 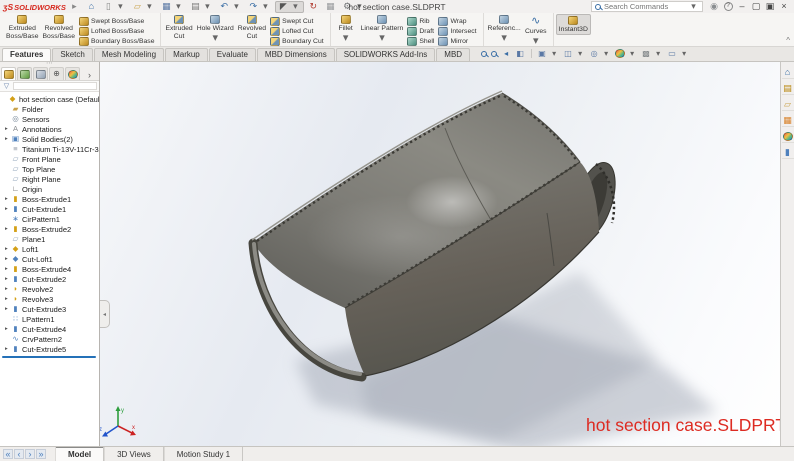 What do you see at coordinates (626, 53) in the screenshot?
I see `edit-appearance-button: ▾` at bounding box center [626, 53].